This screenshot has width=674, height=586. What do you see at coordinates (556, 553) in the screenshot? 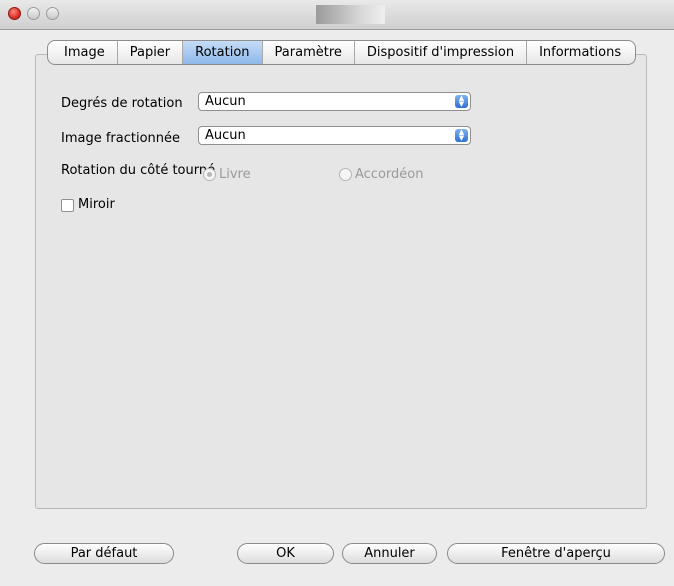
I see `preview-window-button: Fenêtre d'aperçu` at bounding box center [556, 553].